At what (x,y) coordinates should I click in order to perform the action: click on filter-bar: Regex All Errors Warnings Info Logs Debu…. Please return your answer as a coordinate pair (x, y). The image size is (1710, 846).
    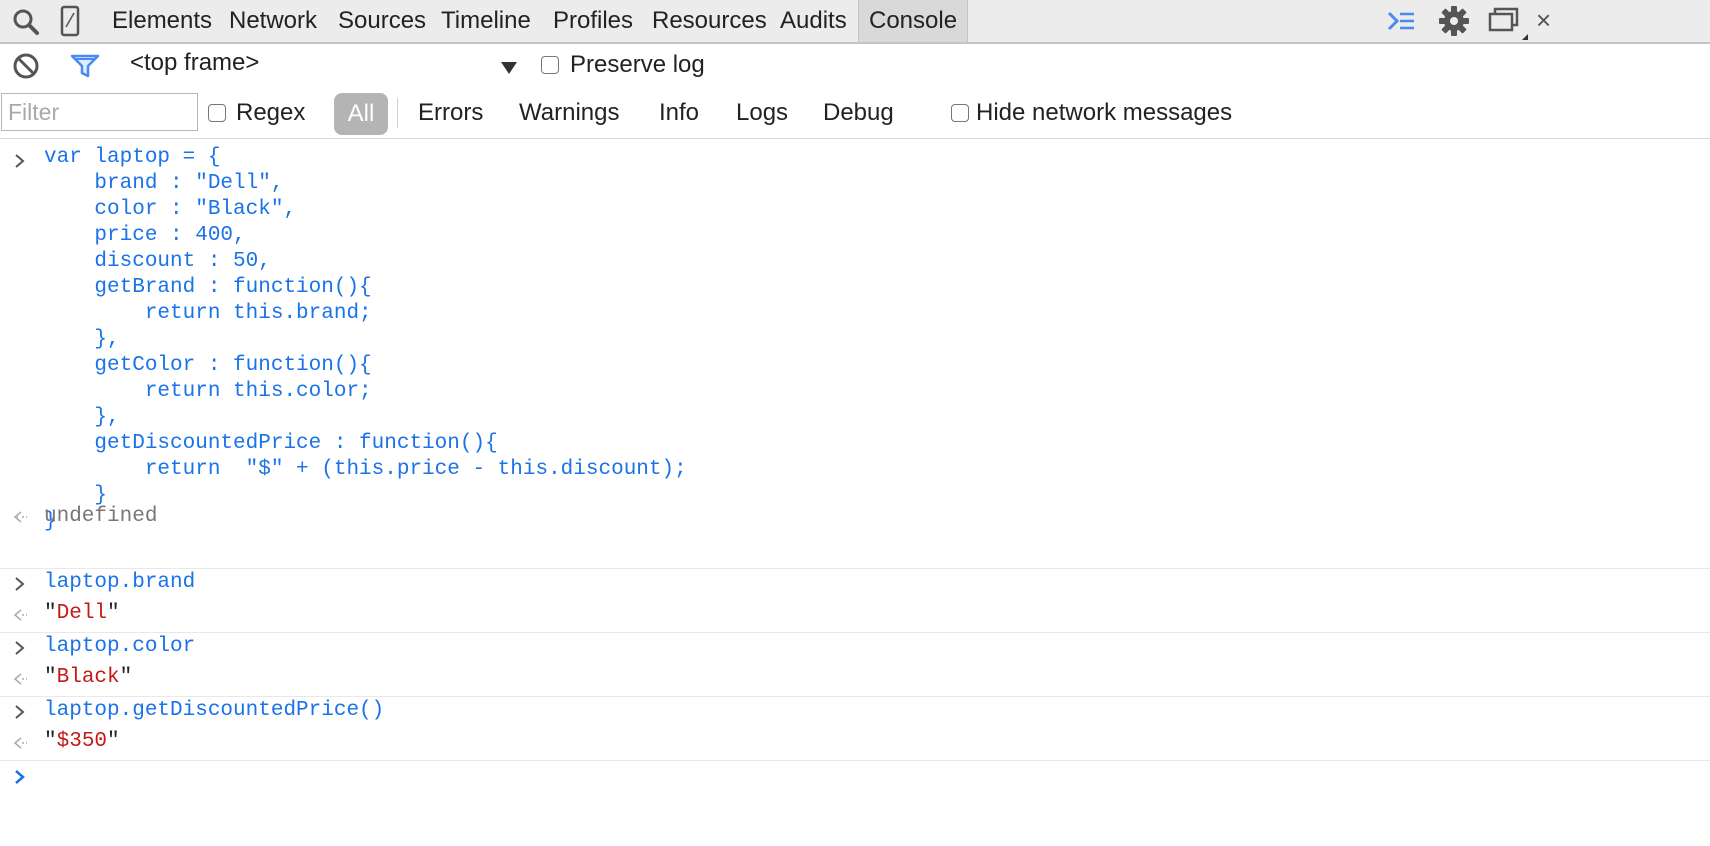
    Looking at the image, I should click on (855, 113).